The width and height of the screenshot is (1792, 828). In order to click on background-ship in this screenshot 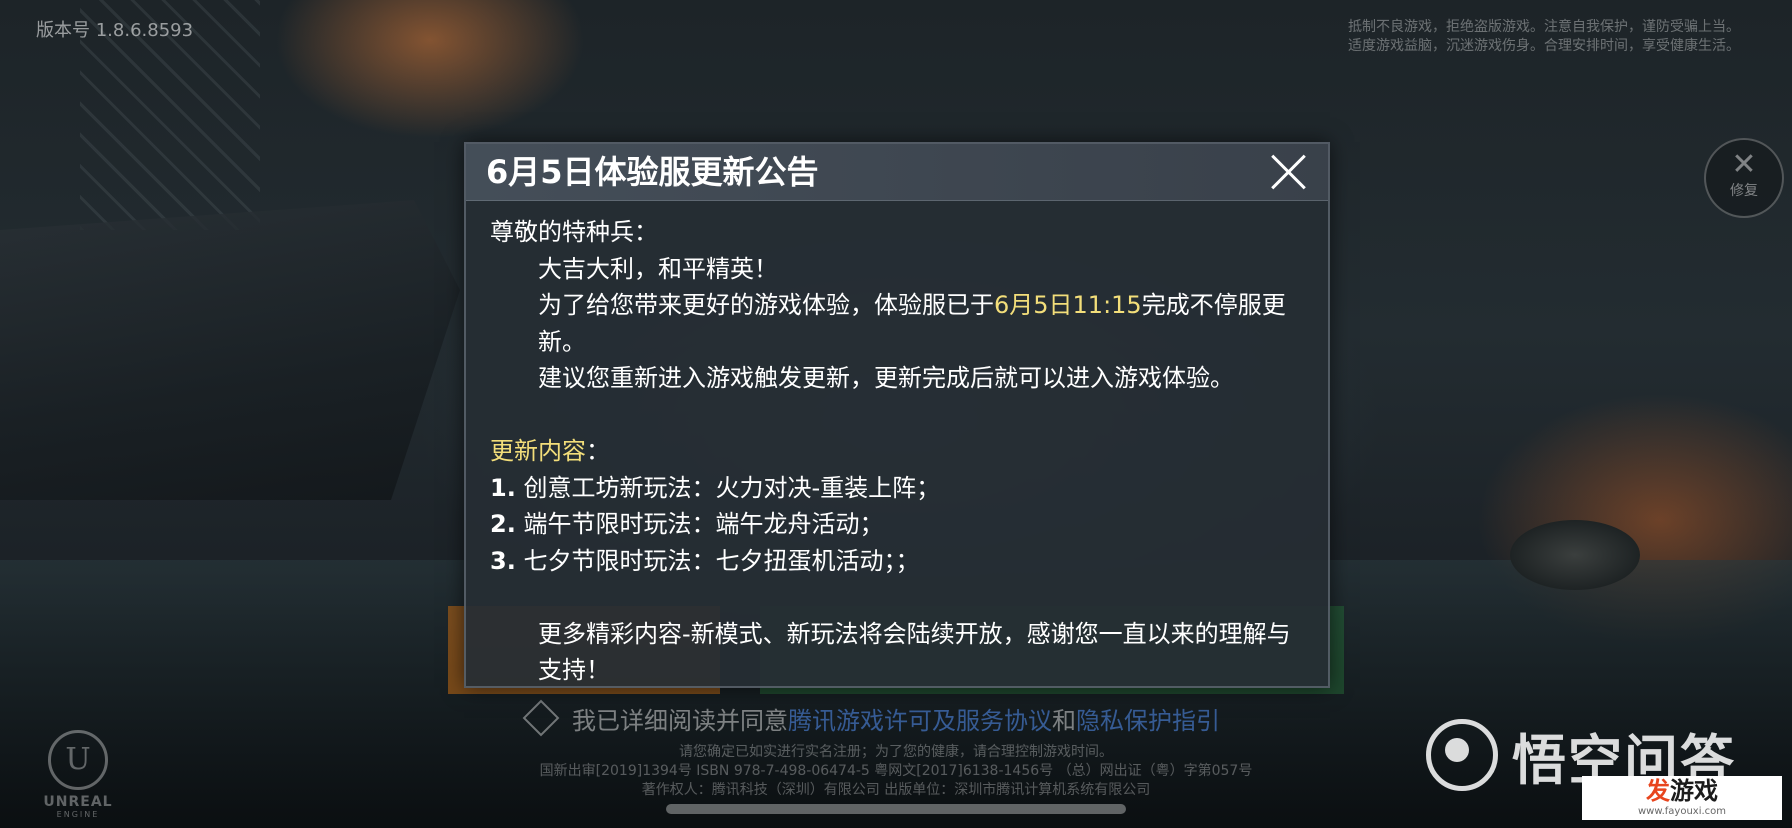, I will do `click(230, 350)`.